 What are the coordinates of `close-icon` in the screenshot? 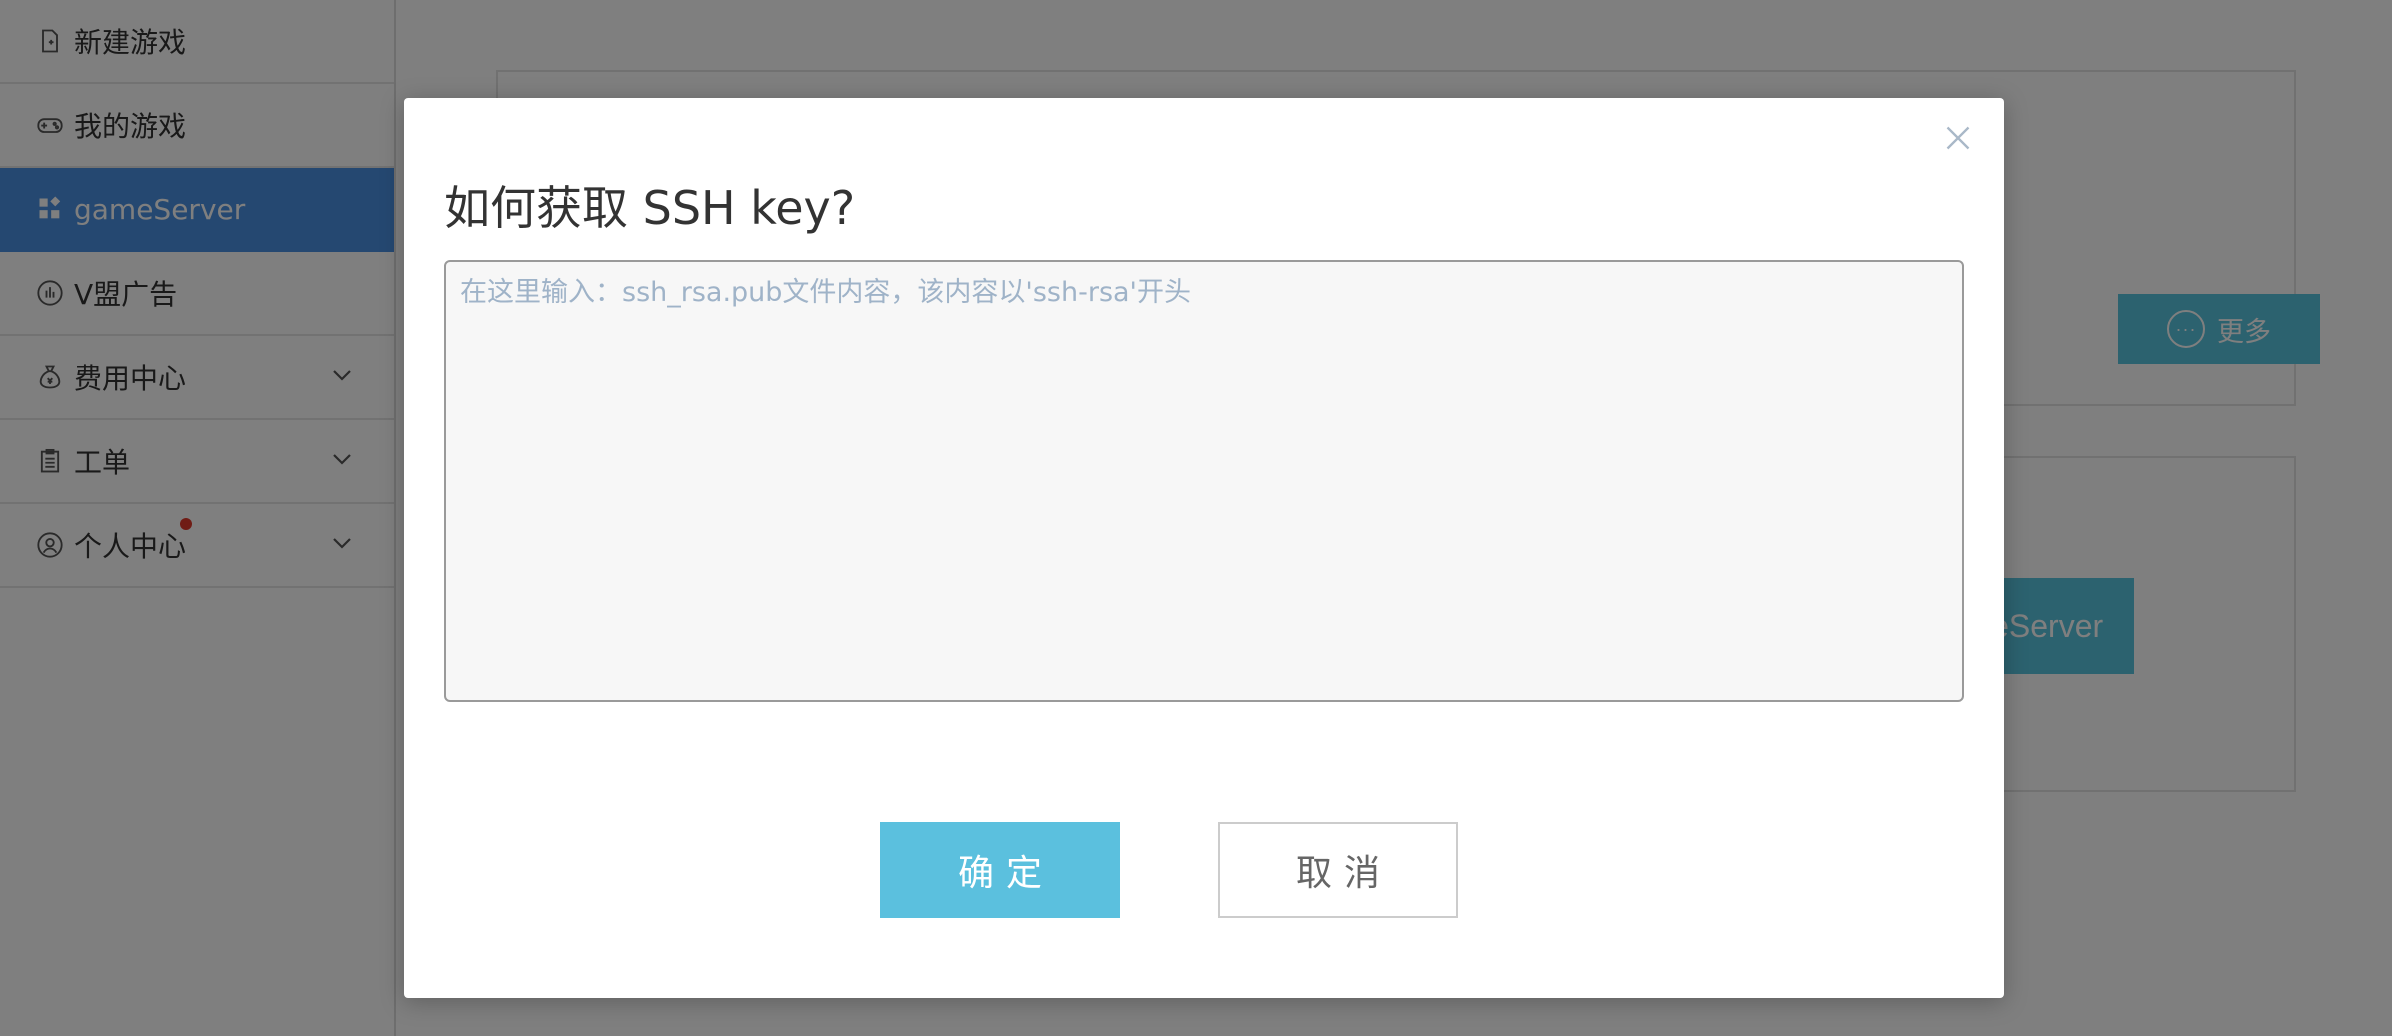 It's located at (1958, 138).